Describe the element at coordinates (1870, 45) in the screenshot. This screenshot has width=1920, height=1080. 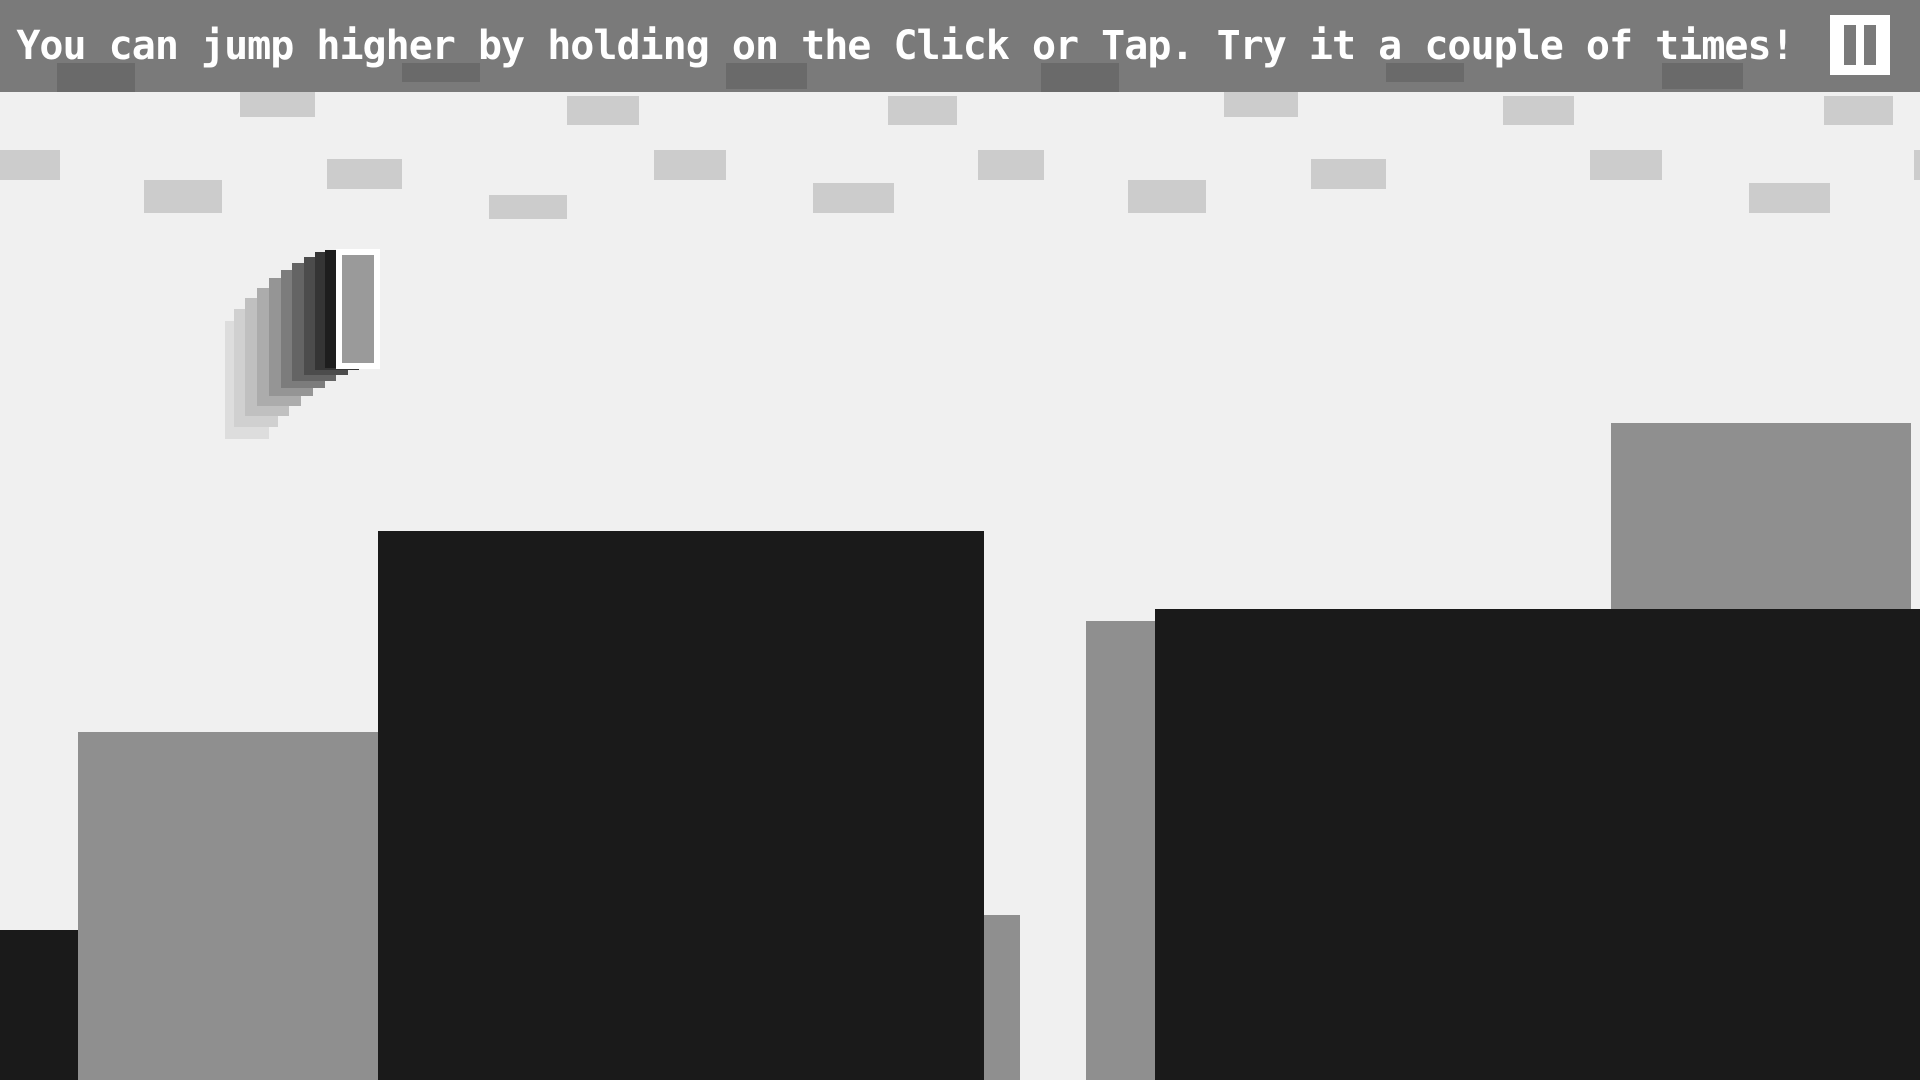
I see `pause-icon-bar-right` at that location.